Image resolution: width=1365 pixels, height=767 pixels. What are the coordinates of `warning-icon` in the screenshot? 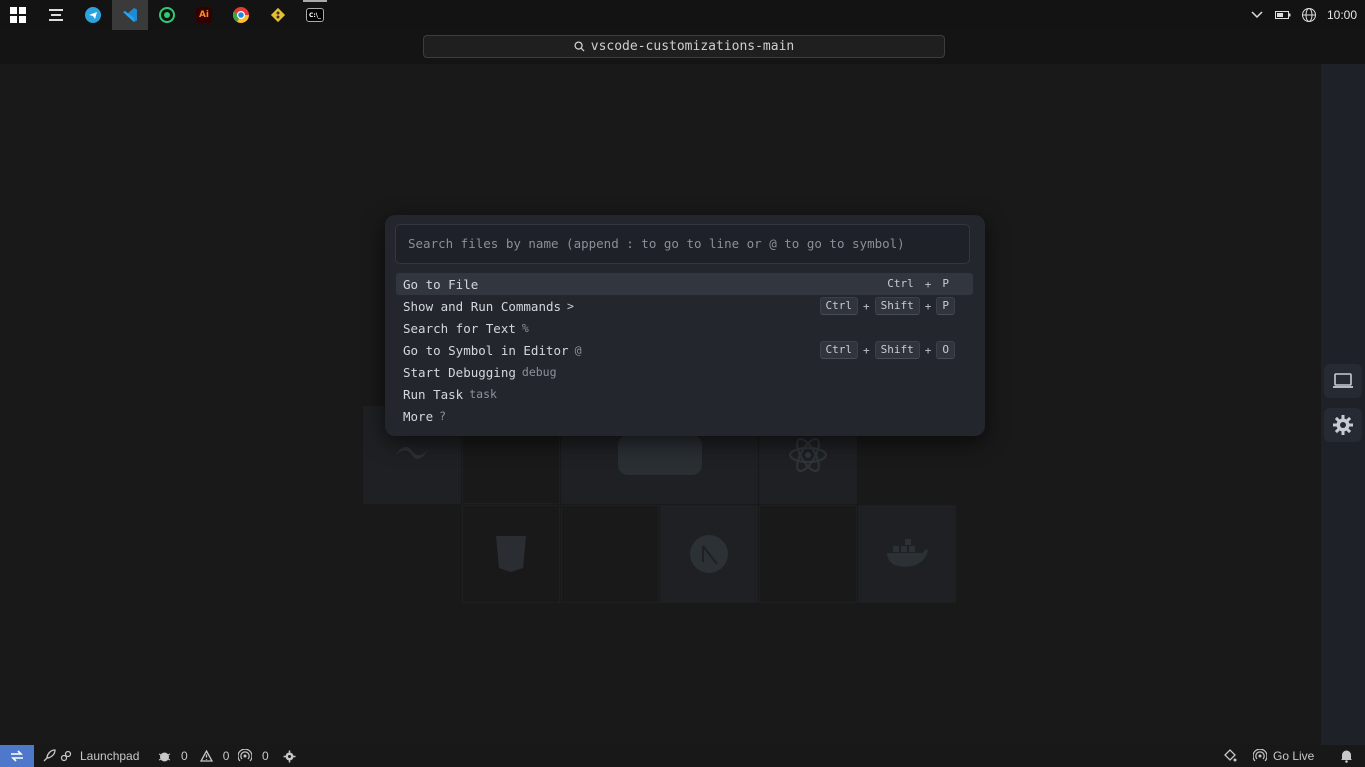 It's located at (206, 756).